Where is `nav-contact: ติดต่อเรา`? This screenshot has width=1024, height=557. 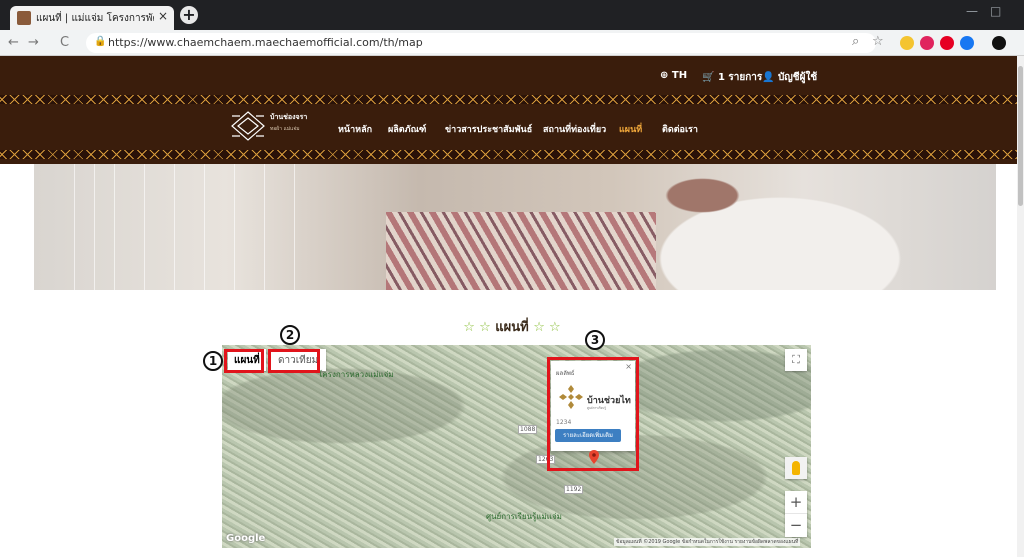
nav-contact: ติดต่อเรา is located at coordinates (680, 129).